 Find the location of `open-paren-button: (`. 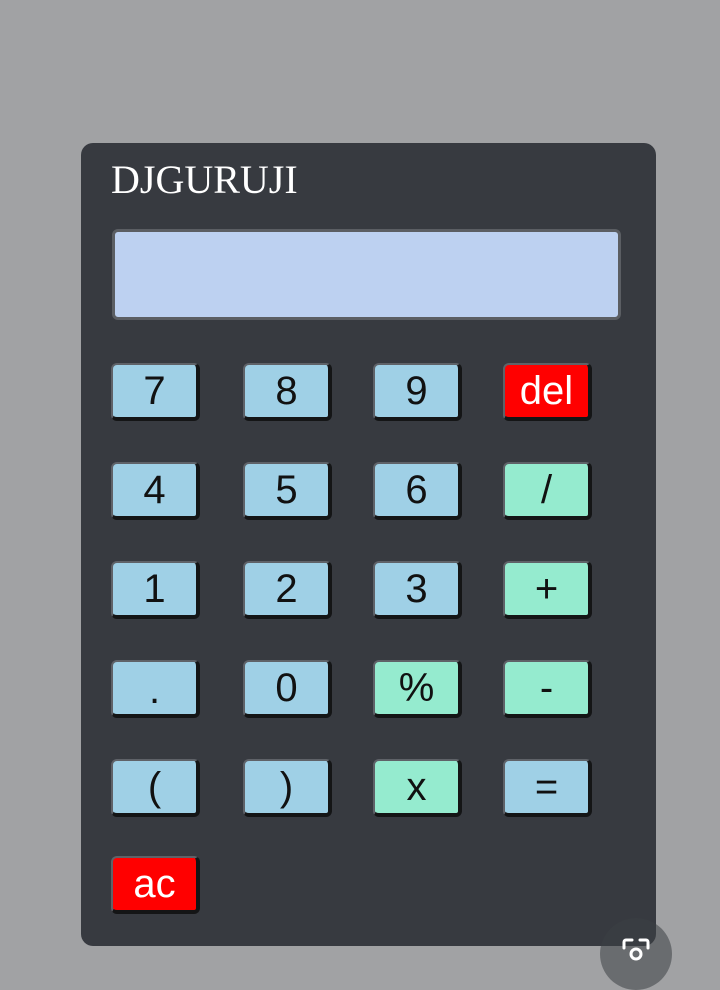

open-paren-button: ( is located at coordinates (155, 788).